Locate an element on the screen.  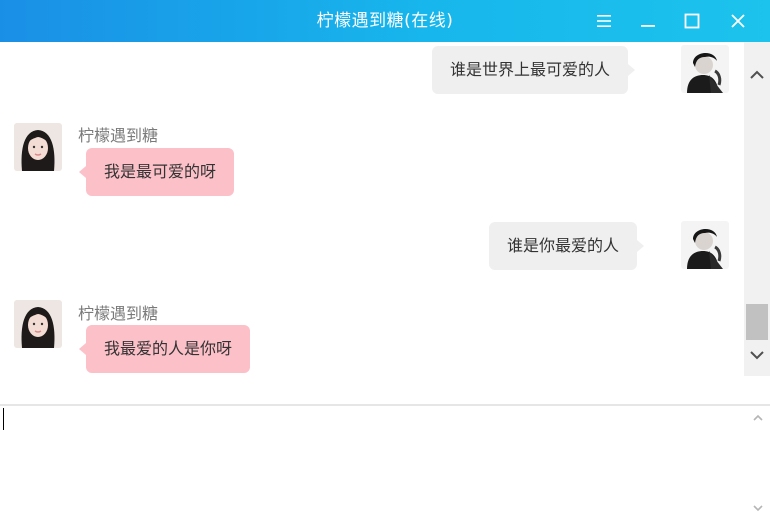
menu-button is located at coordinates (604, 21).